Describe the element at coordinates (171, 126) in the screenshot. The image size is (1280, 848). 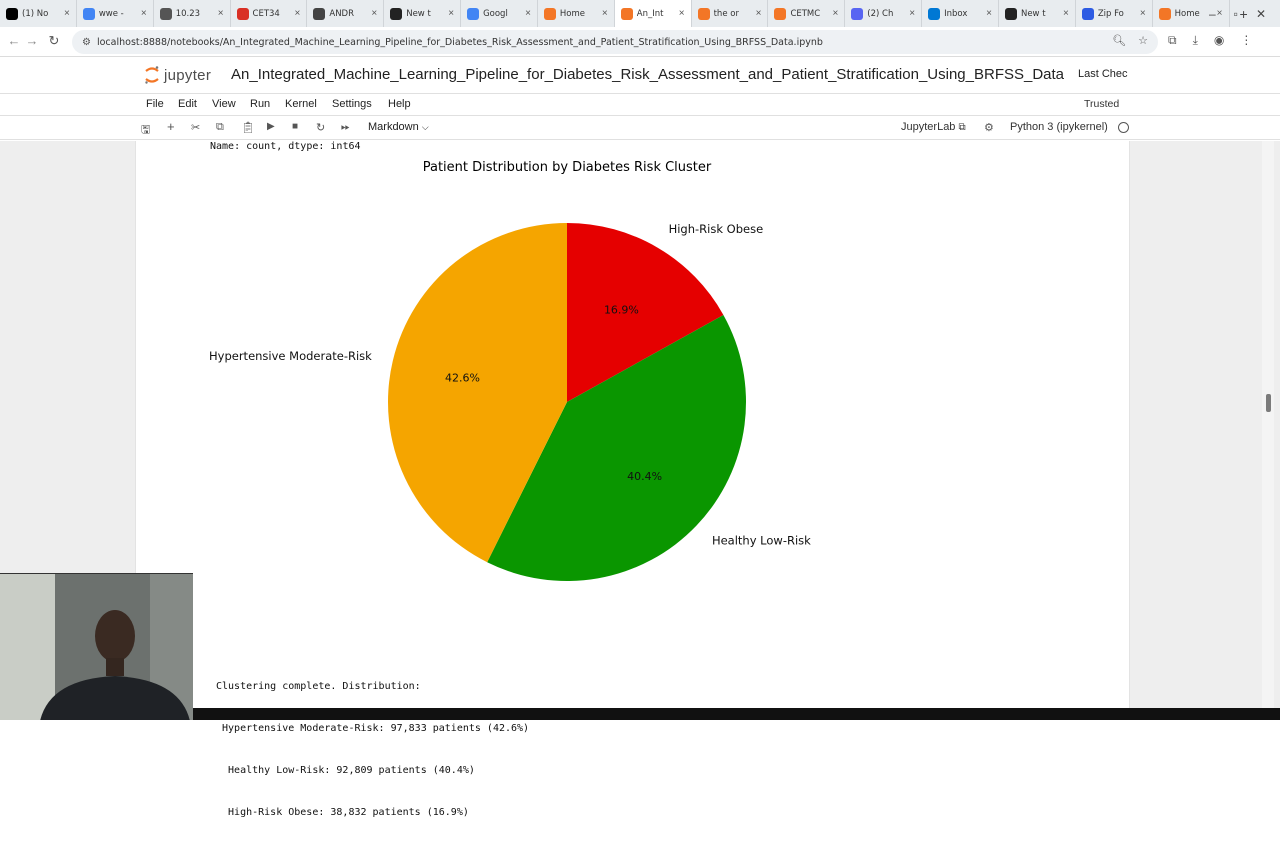
I see `add-cell-icon: +` at that location.